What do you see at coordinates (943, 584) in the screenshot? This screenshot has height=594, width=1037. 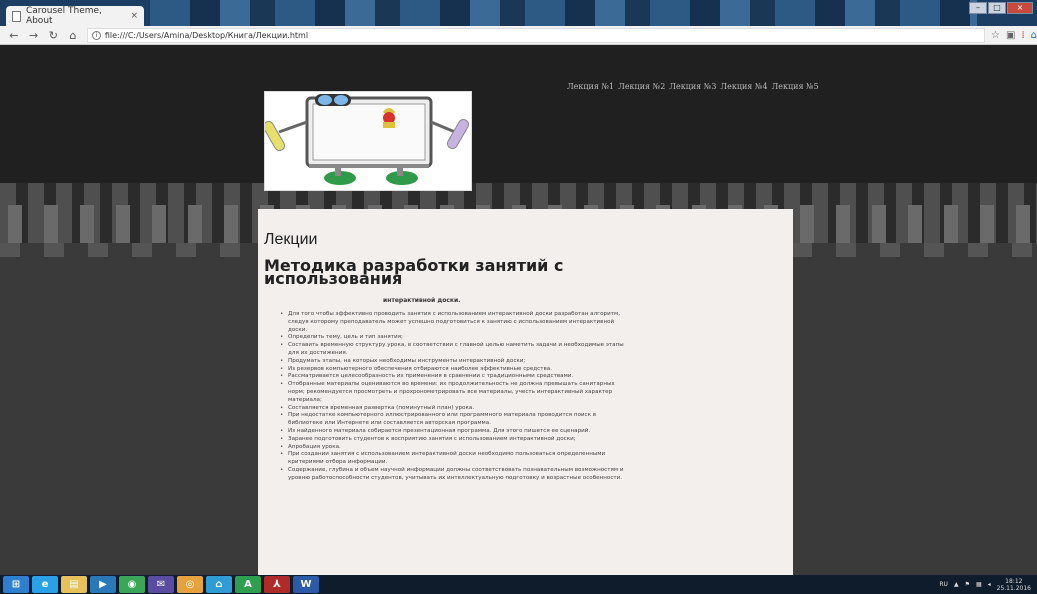 I see `language-indicator: RU` at bounding box center [943, 584].